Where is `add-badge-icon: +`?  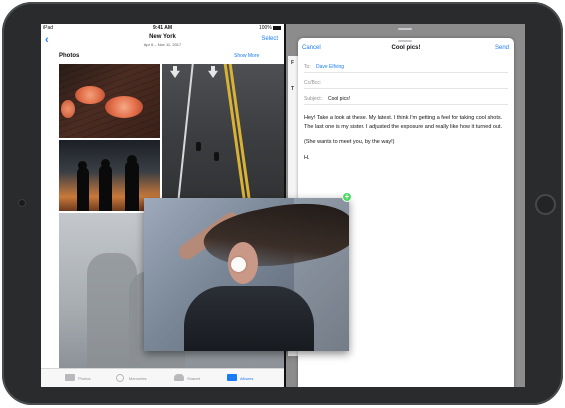
add-badge-icon: + is located at coordinates (347, 197).